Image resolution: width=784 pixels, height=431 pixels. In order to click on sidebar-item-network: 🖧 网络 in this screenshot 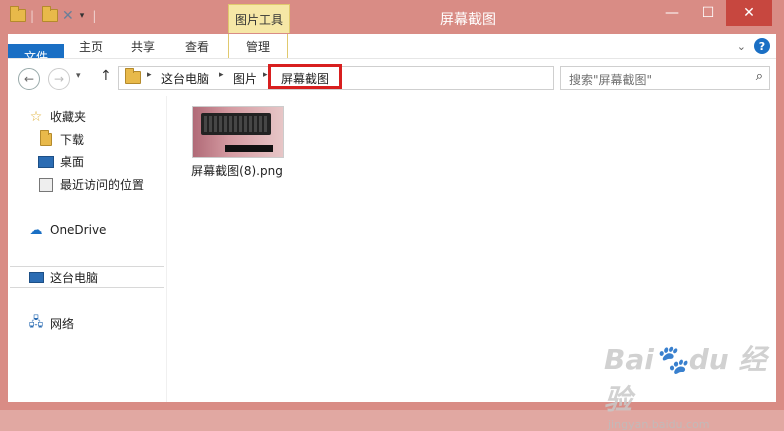, I will do `click(51, 323)`.